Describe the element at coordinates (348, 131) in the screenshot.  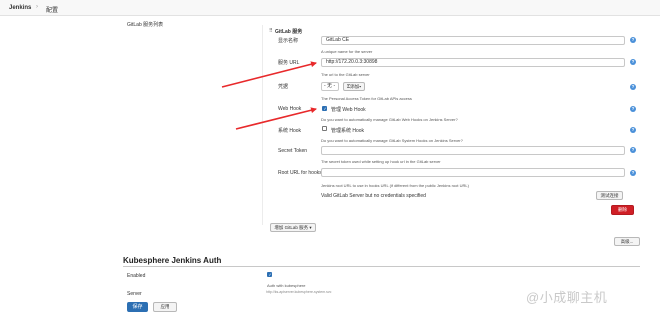
I see `manage-system-hook-label: 管理系统 Hook` at that location.